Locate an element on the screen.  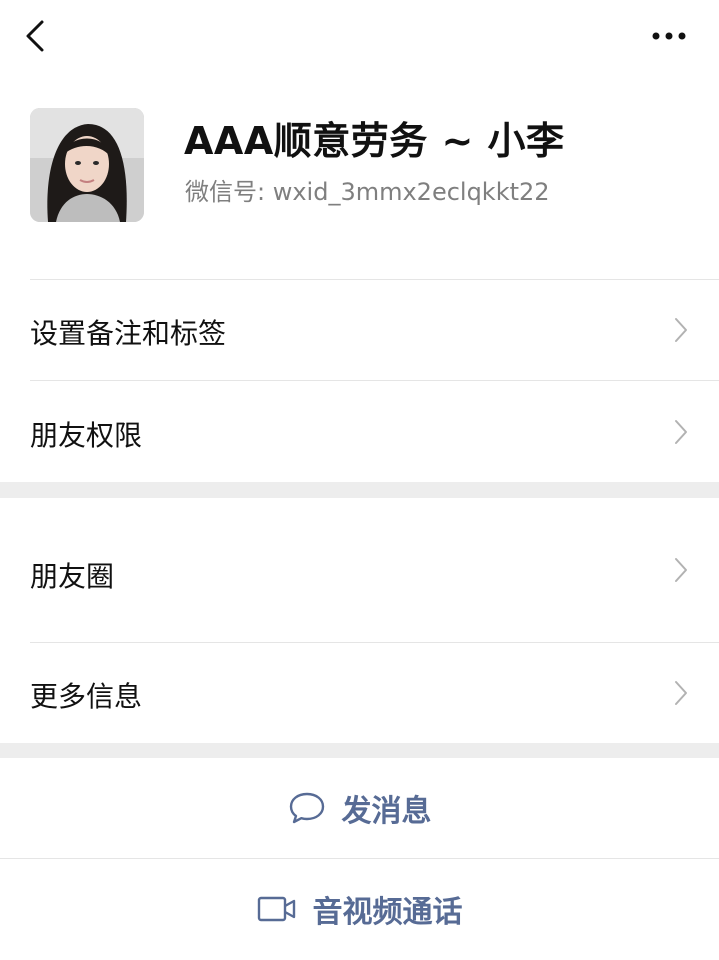
more-info-row: 更多信息 is located at coordinates (359, 693).